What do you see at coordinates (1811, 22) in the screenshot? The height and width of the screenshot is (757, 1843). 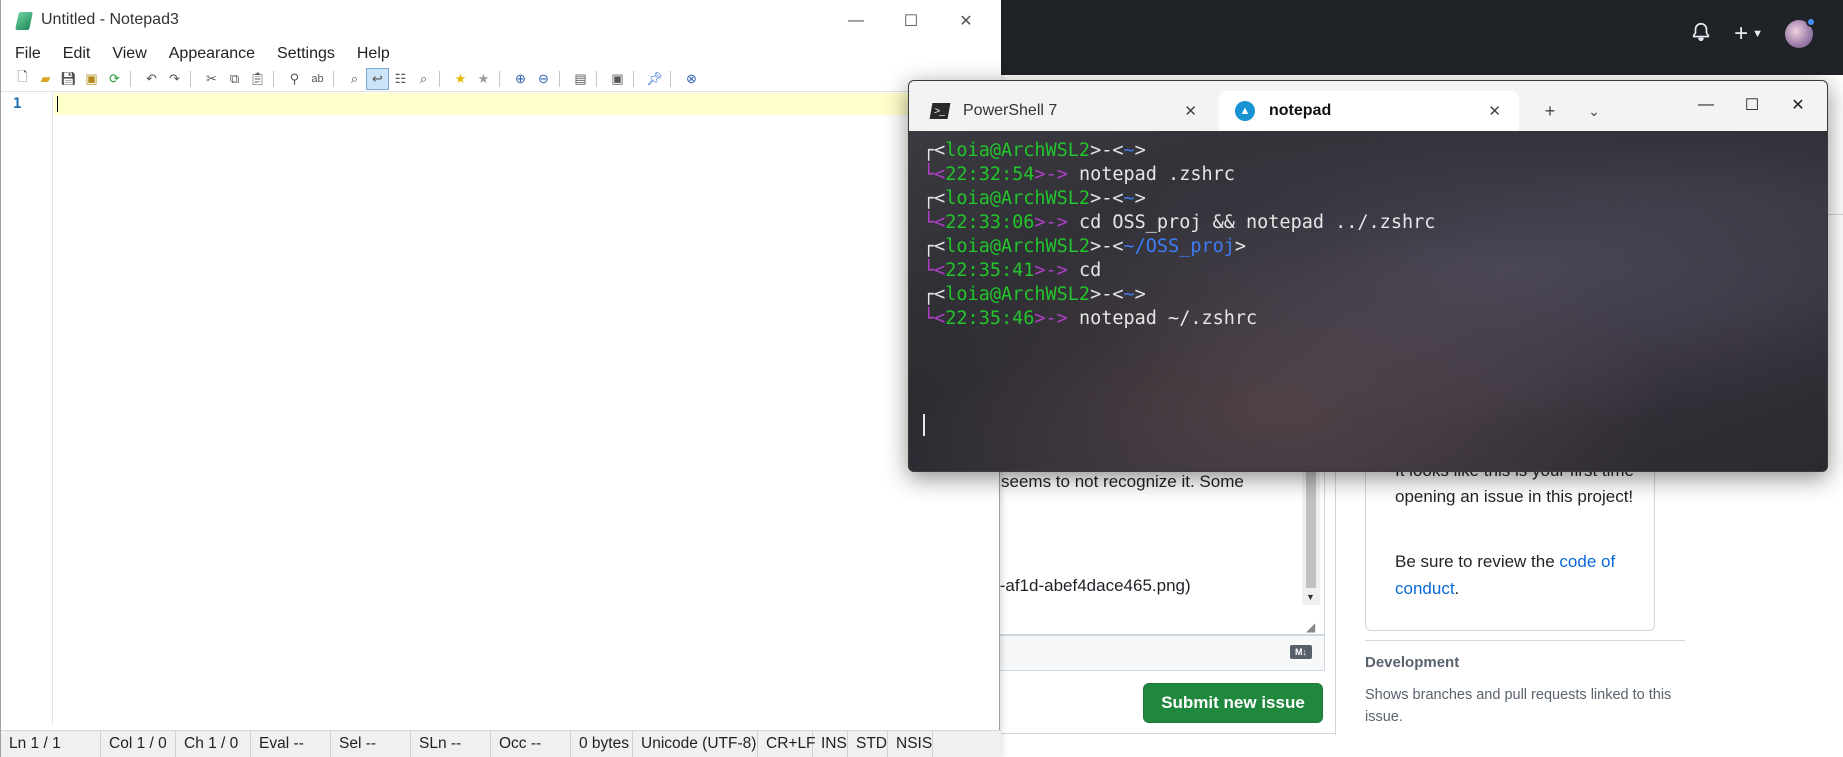 I see `notification-dot-icon` at bounding box center [1811, 22].